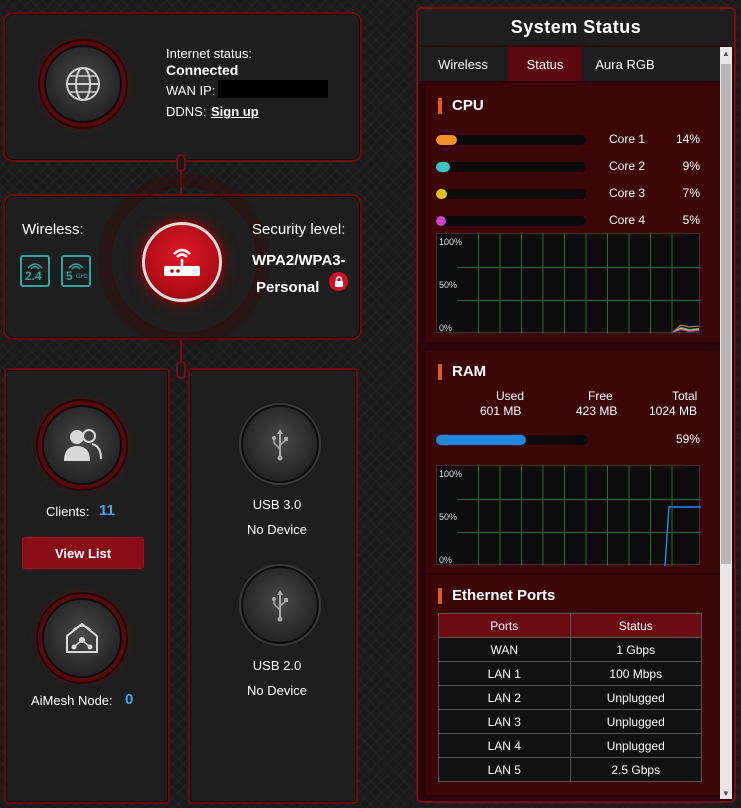  I want to click on router-icon, so click(182, 262).